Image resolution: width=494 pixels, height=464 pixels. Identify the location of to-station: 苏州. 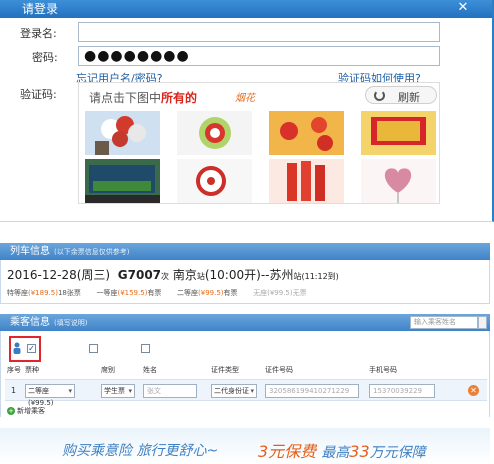
(281, 275).